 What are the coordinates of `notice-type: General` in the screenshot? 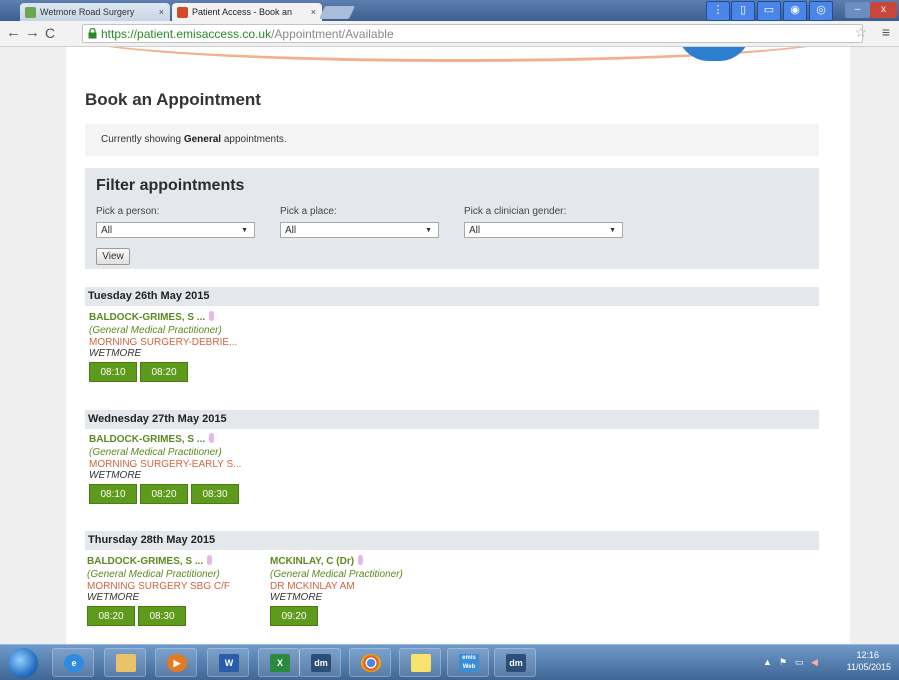 It's located at (202, 139).